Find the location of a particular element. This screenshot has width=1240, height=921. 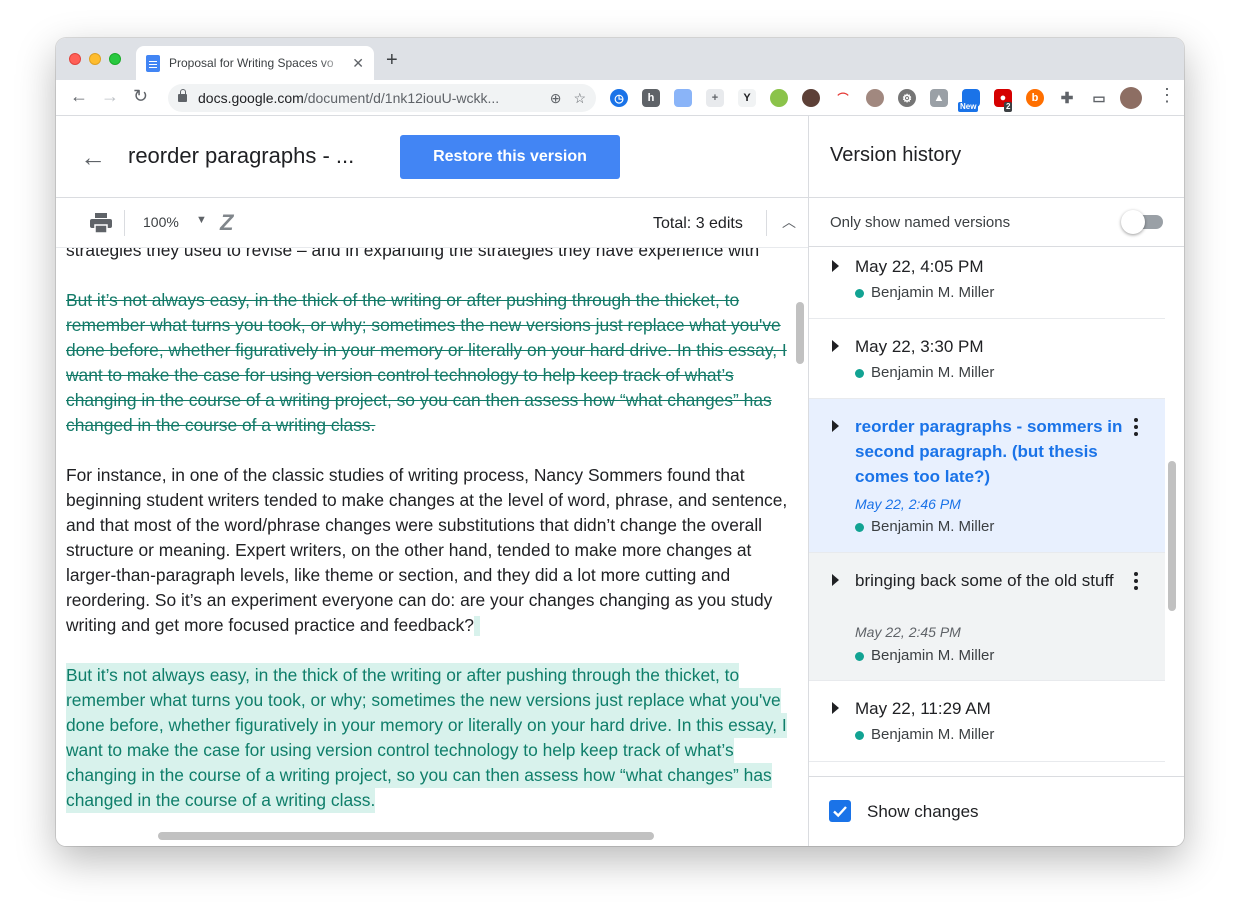

version-item: May 22, 3:30 PM Benjamin M. Miller is located at coordinates (987, 359).